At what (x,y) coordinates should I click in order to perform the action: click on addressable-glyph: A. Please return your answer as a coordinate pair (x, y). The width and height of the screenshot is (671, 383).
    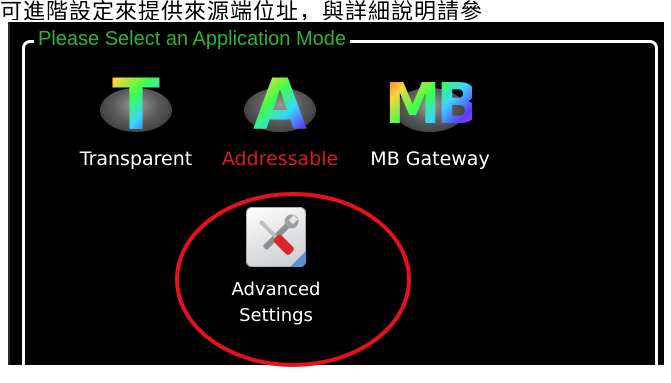
    Looking at the image, I should click on (280, 105).